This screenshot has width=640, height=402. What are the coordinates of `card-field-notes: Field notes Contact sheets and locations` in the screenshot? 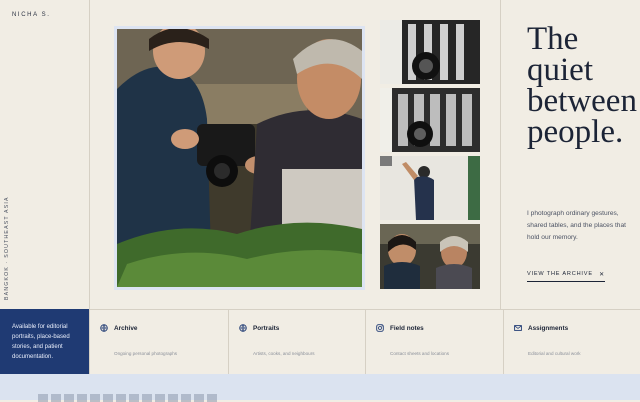 It's located at (434, 341).